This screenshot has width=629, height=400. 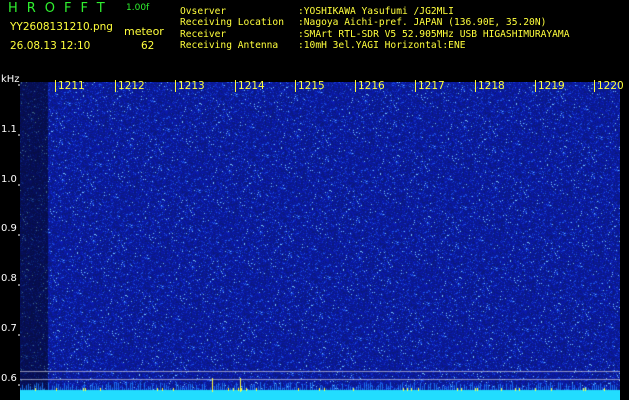 I want to click on info-label: Receiving Location, so click(x=232, y=22).